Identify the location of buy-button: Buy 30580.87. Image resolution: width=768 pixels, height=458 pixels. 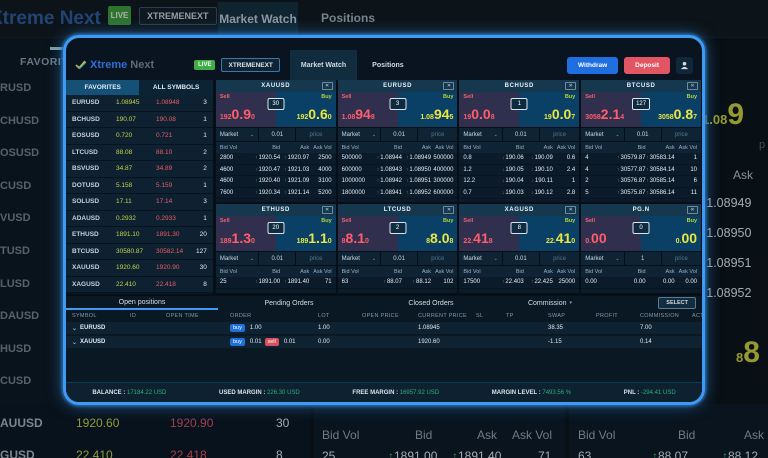
(671, 109).